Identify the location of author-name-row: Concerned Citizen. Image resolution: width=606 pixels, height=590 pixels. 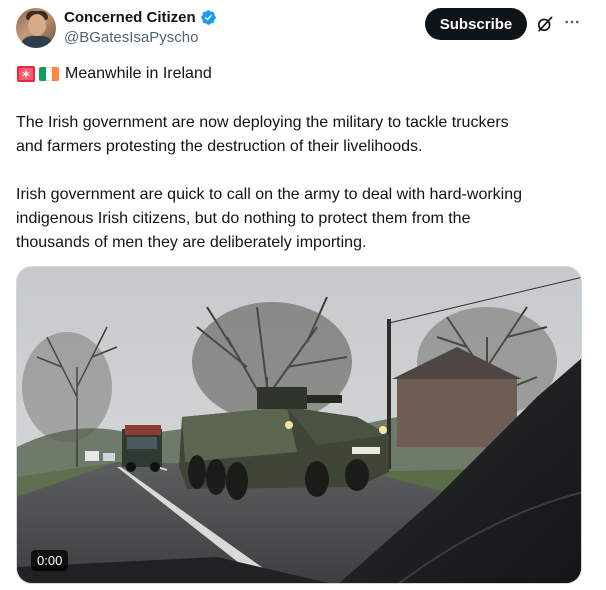
(140, 17).